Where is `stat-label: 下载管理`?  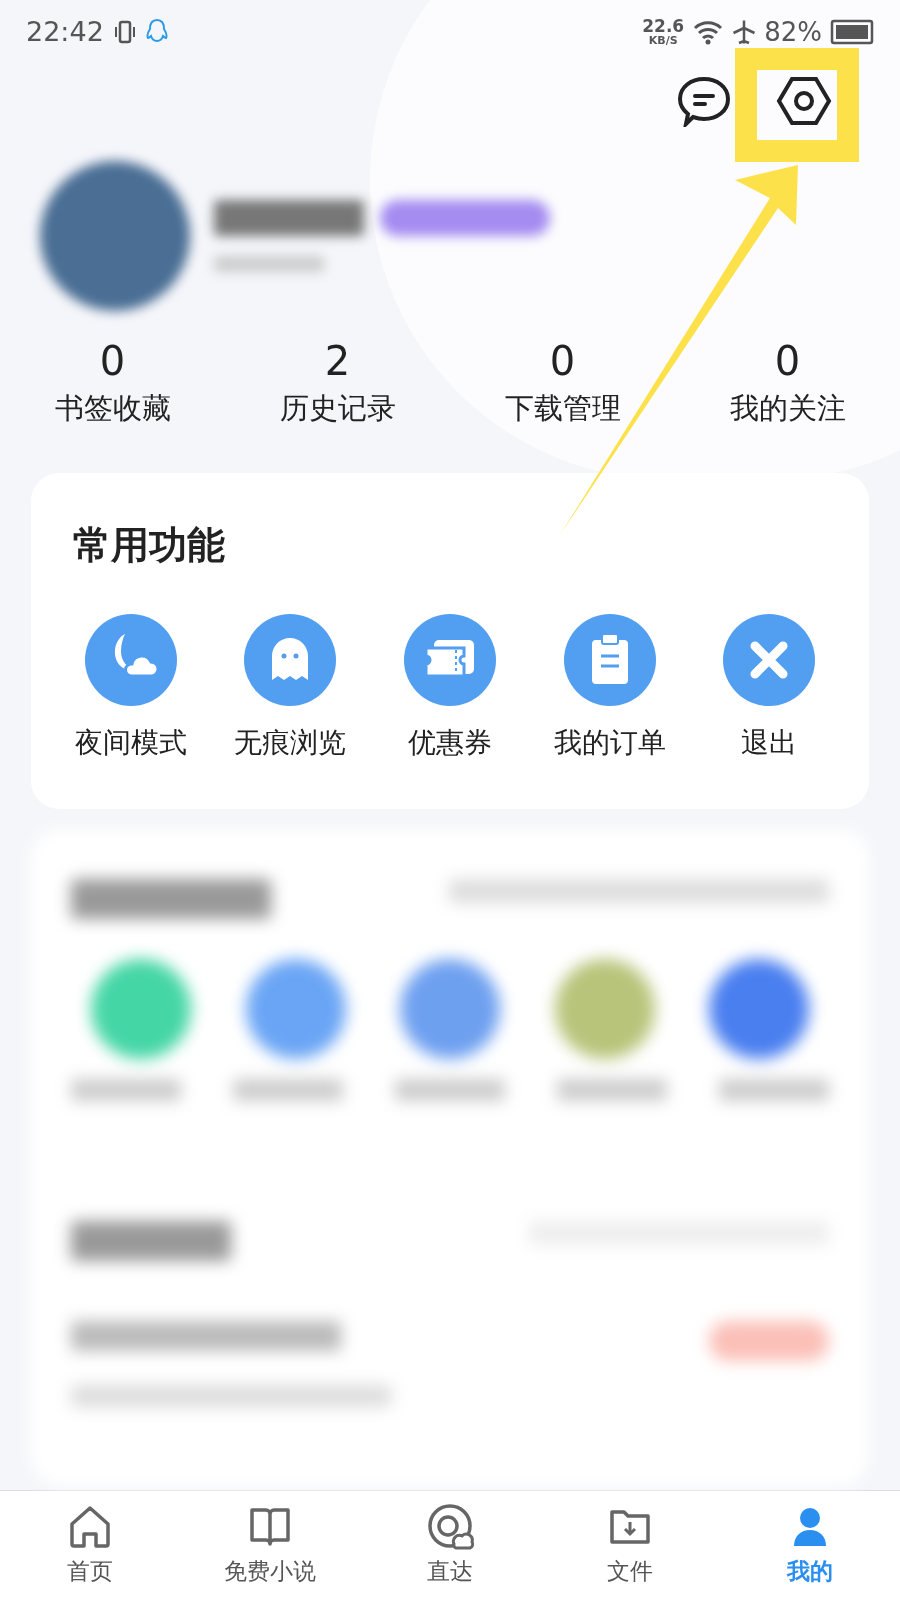 stat-label: 下载管理 is located at coordinates (562, 409).